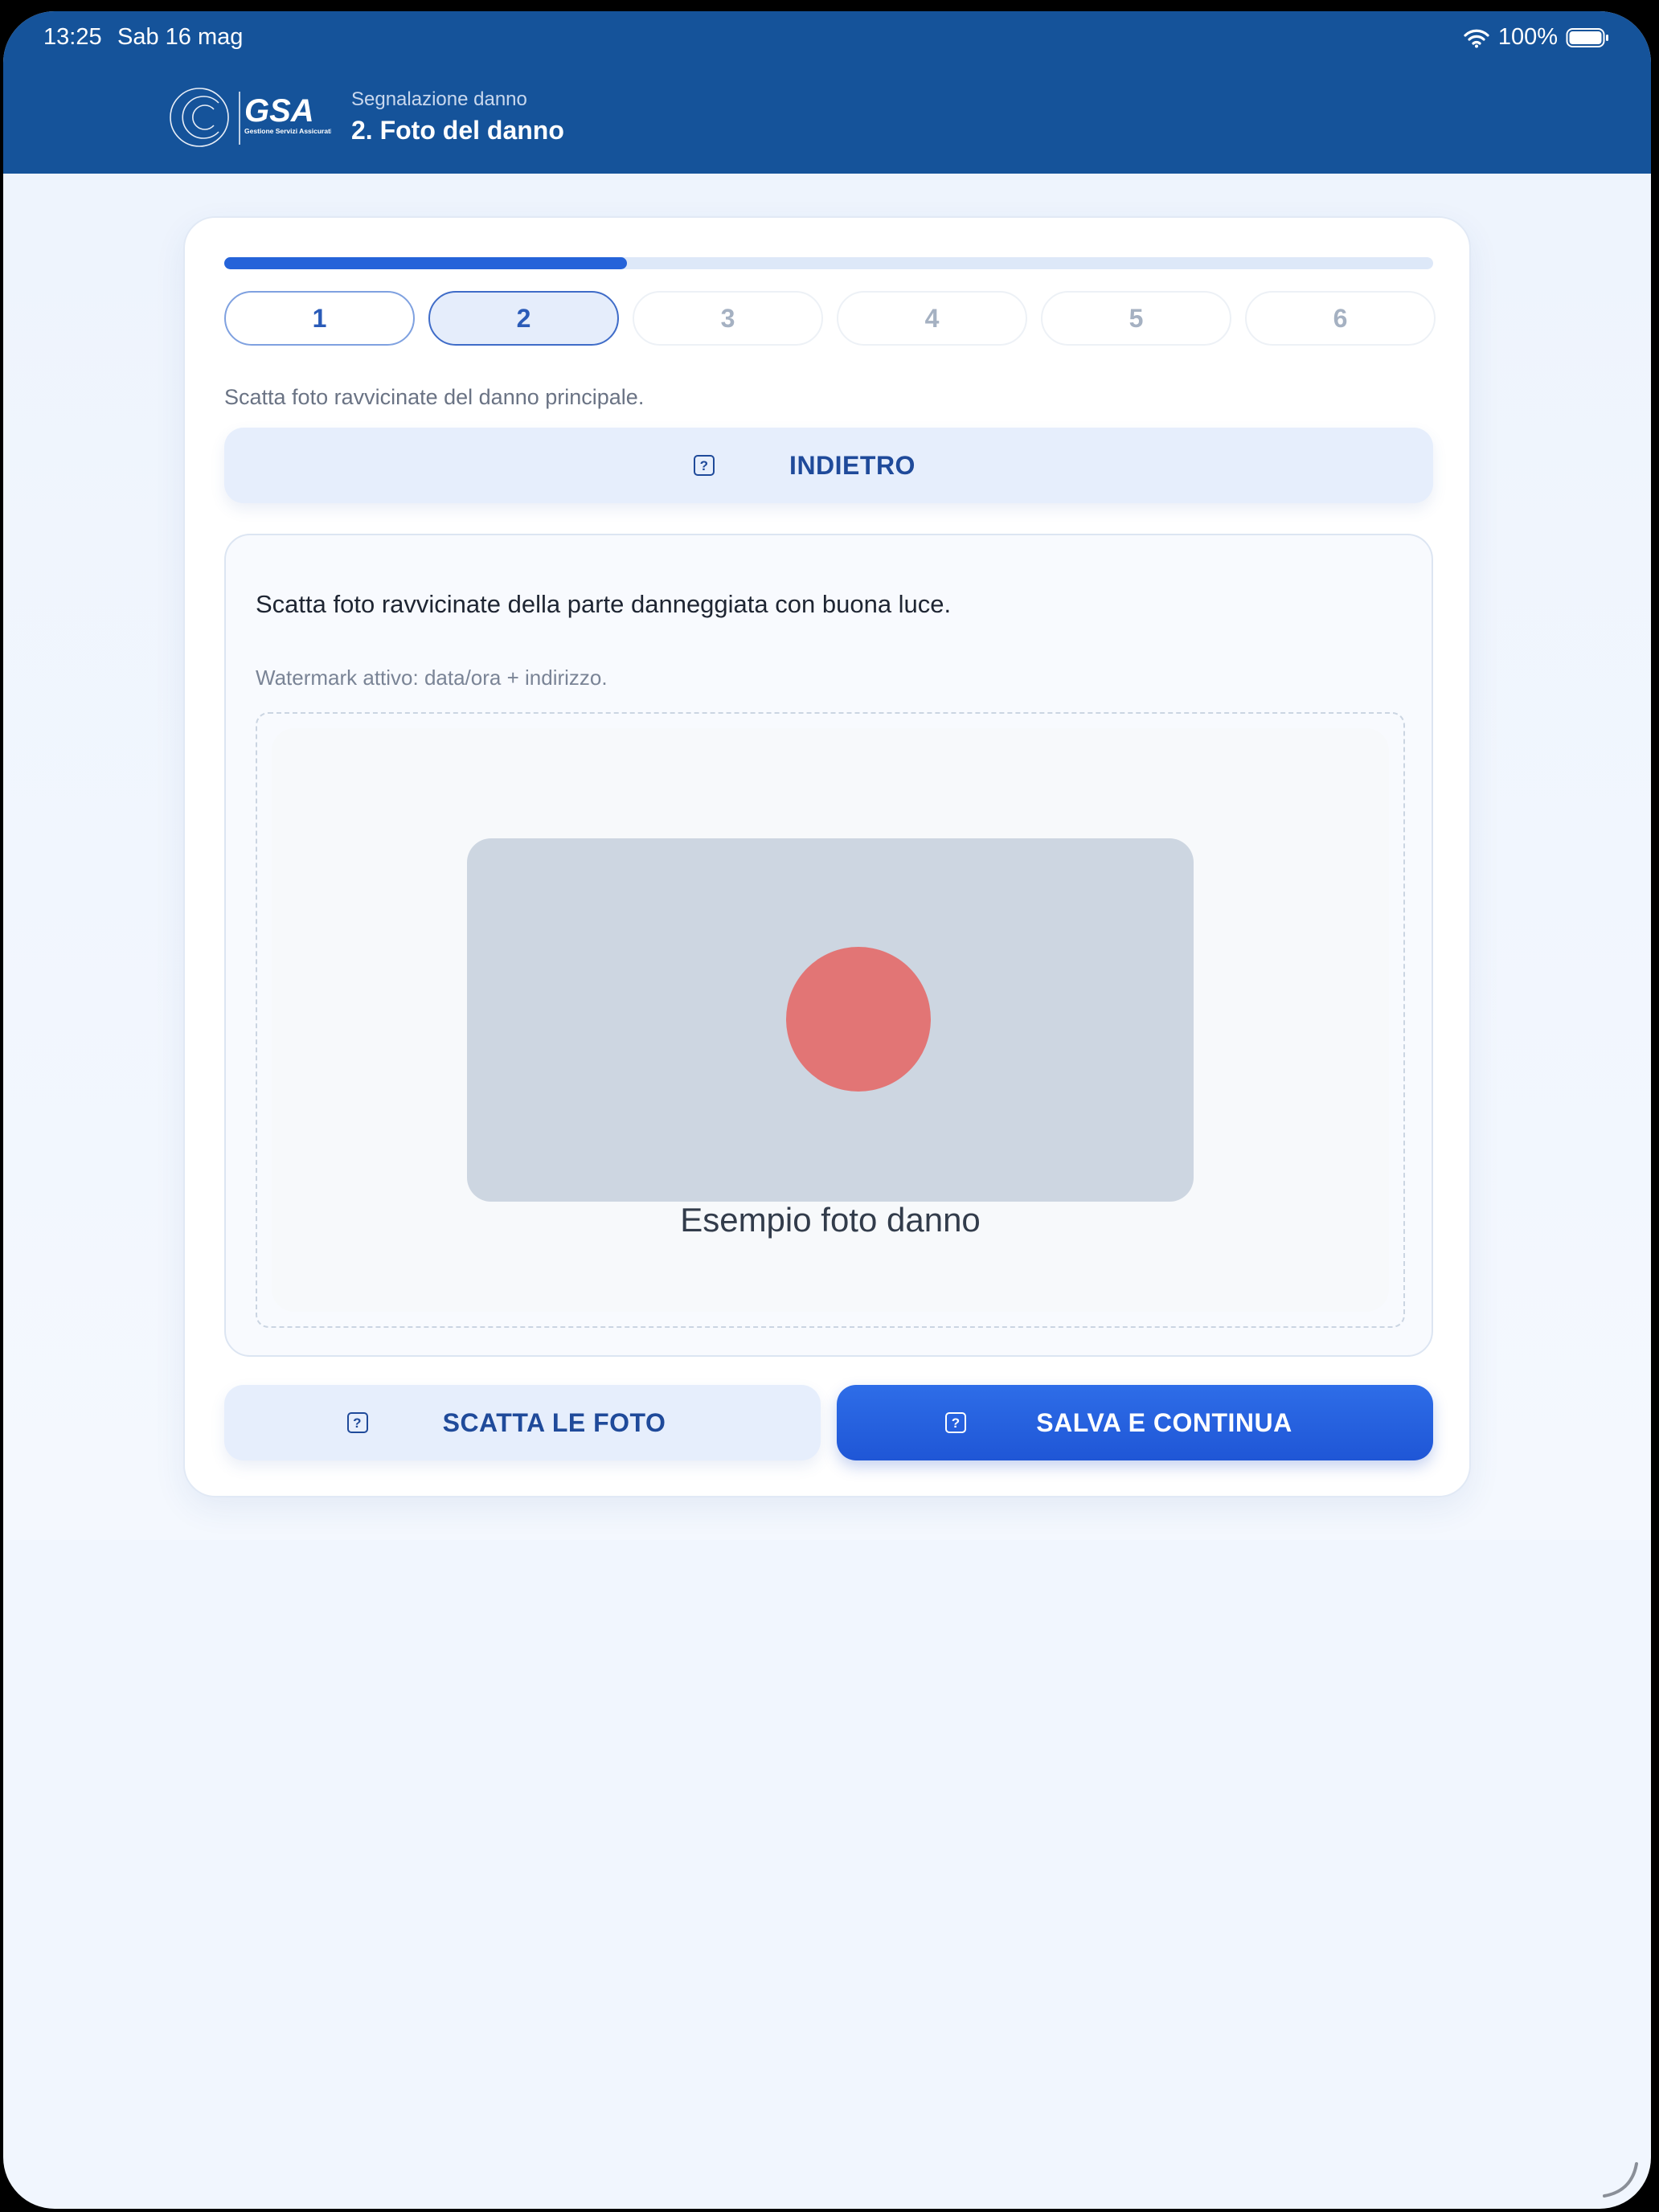 This screenshot has width=1659, height=2212. Describe the element at coordinates (858, 1019) in the screenshot. I see `damage-marker` at that location.